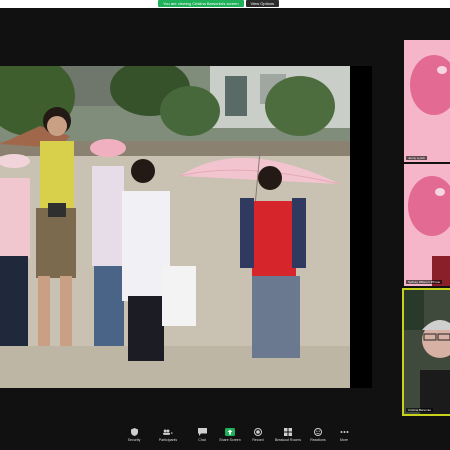 Image resolution: width=450 pixels, height=450 pixels. I want to click on people-icon: 13, so click(168, 432).